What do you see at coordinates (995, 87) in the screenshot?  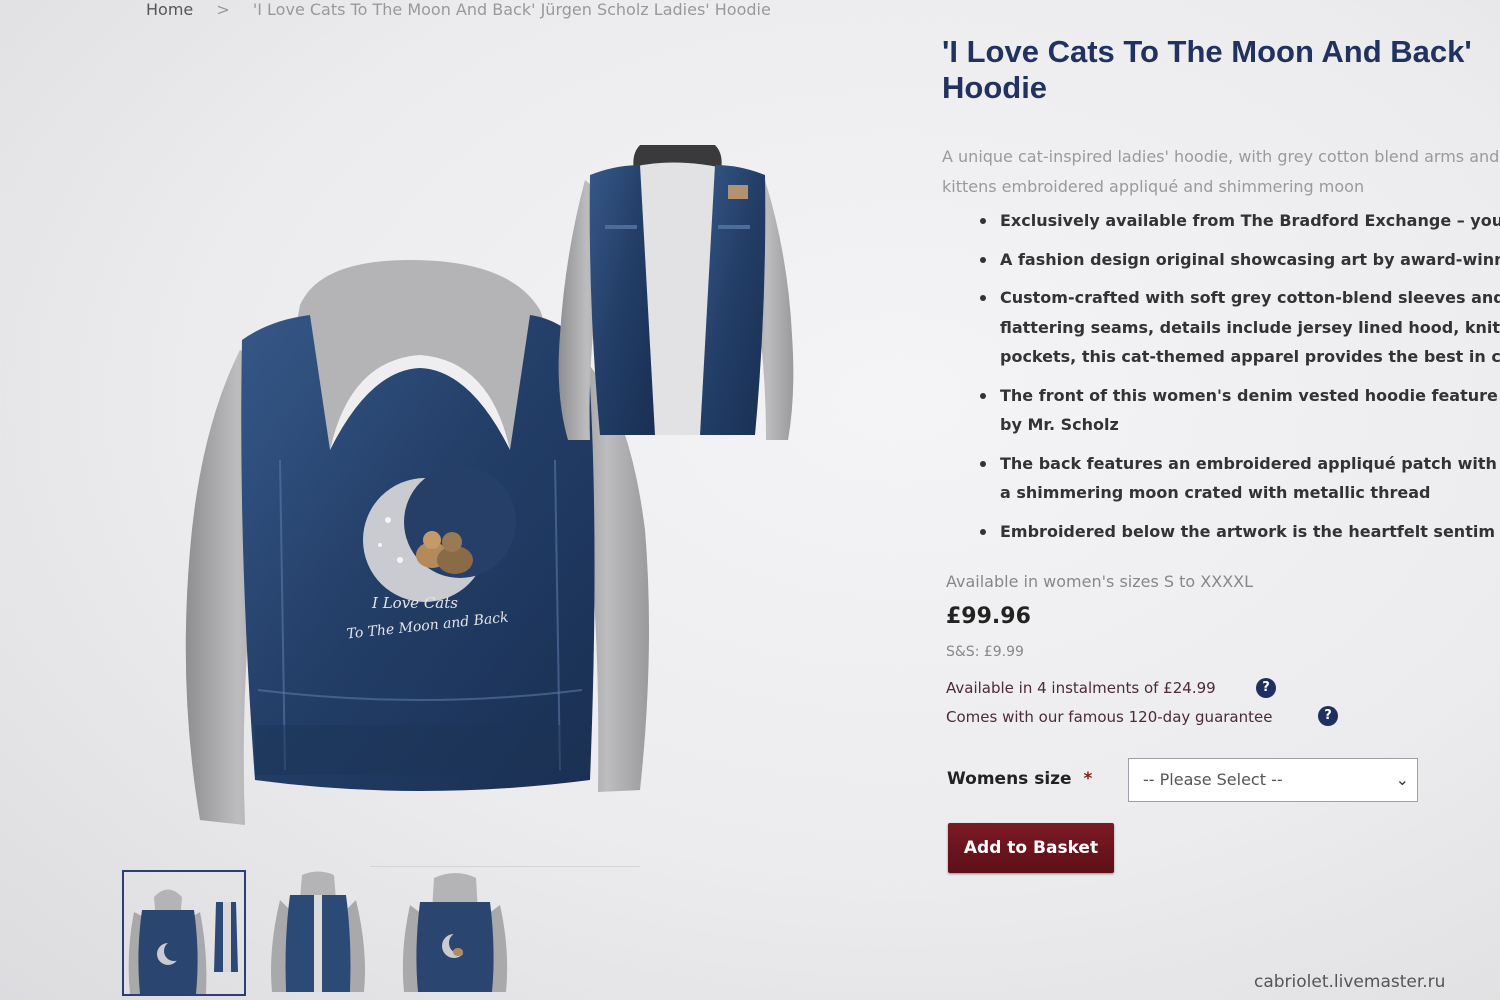 I see `product-title-line2: Hoodie` at bounding box center [995, 87].